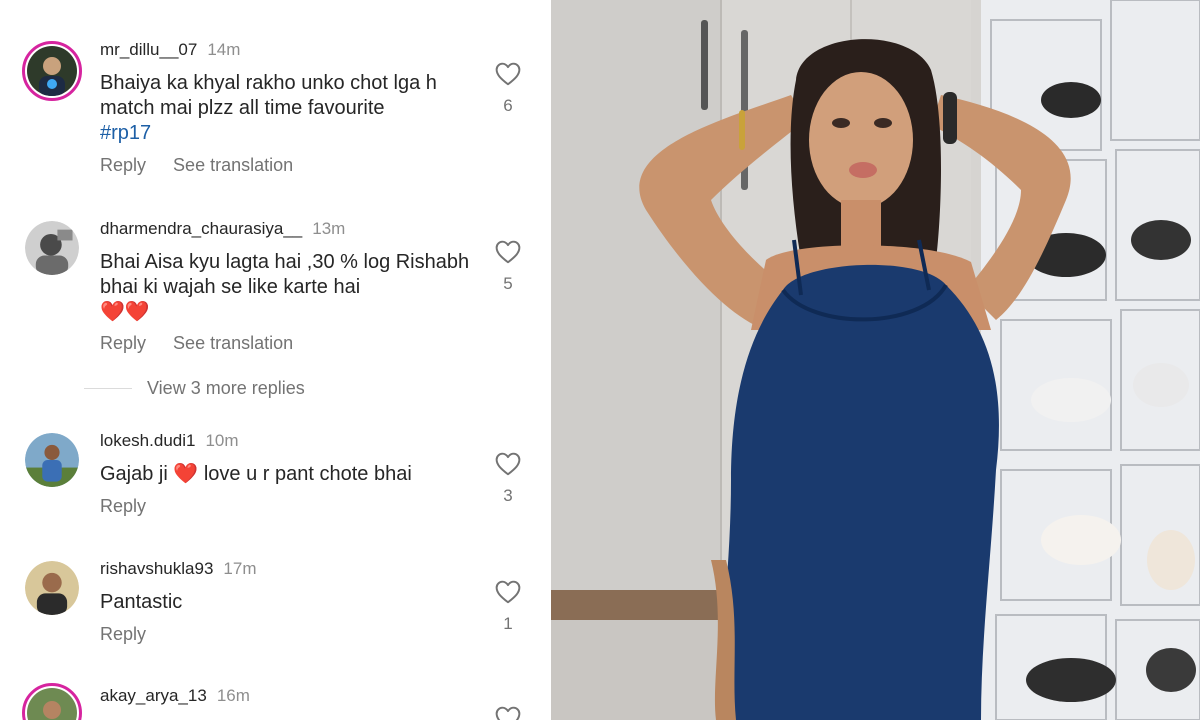 This screenshot has height=720, width=1200. What do you see at coordinates (125, 133) in the screenshot?
I see `hashtag-link: #rp17` at bounding box center [125, 133].